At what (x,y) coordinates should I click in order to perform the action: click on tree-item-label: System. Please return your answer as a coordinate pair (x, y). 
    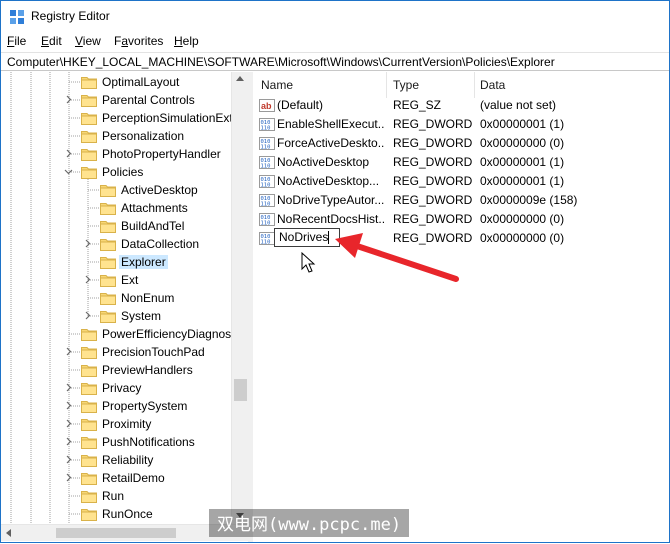
    Looking at the image, I should click on (141, 316).